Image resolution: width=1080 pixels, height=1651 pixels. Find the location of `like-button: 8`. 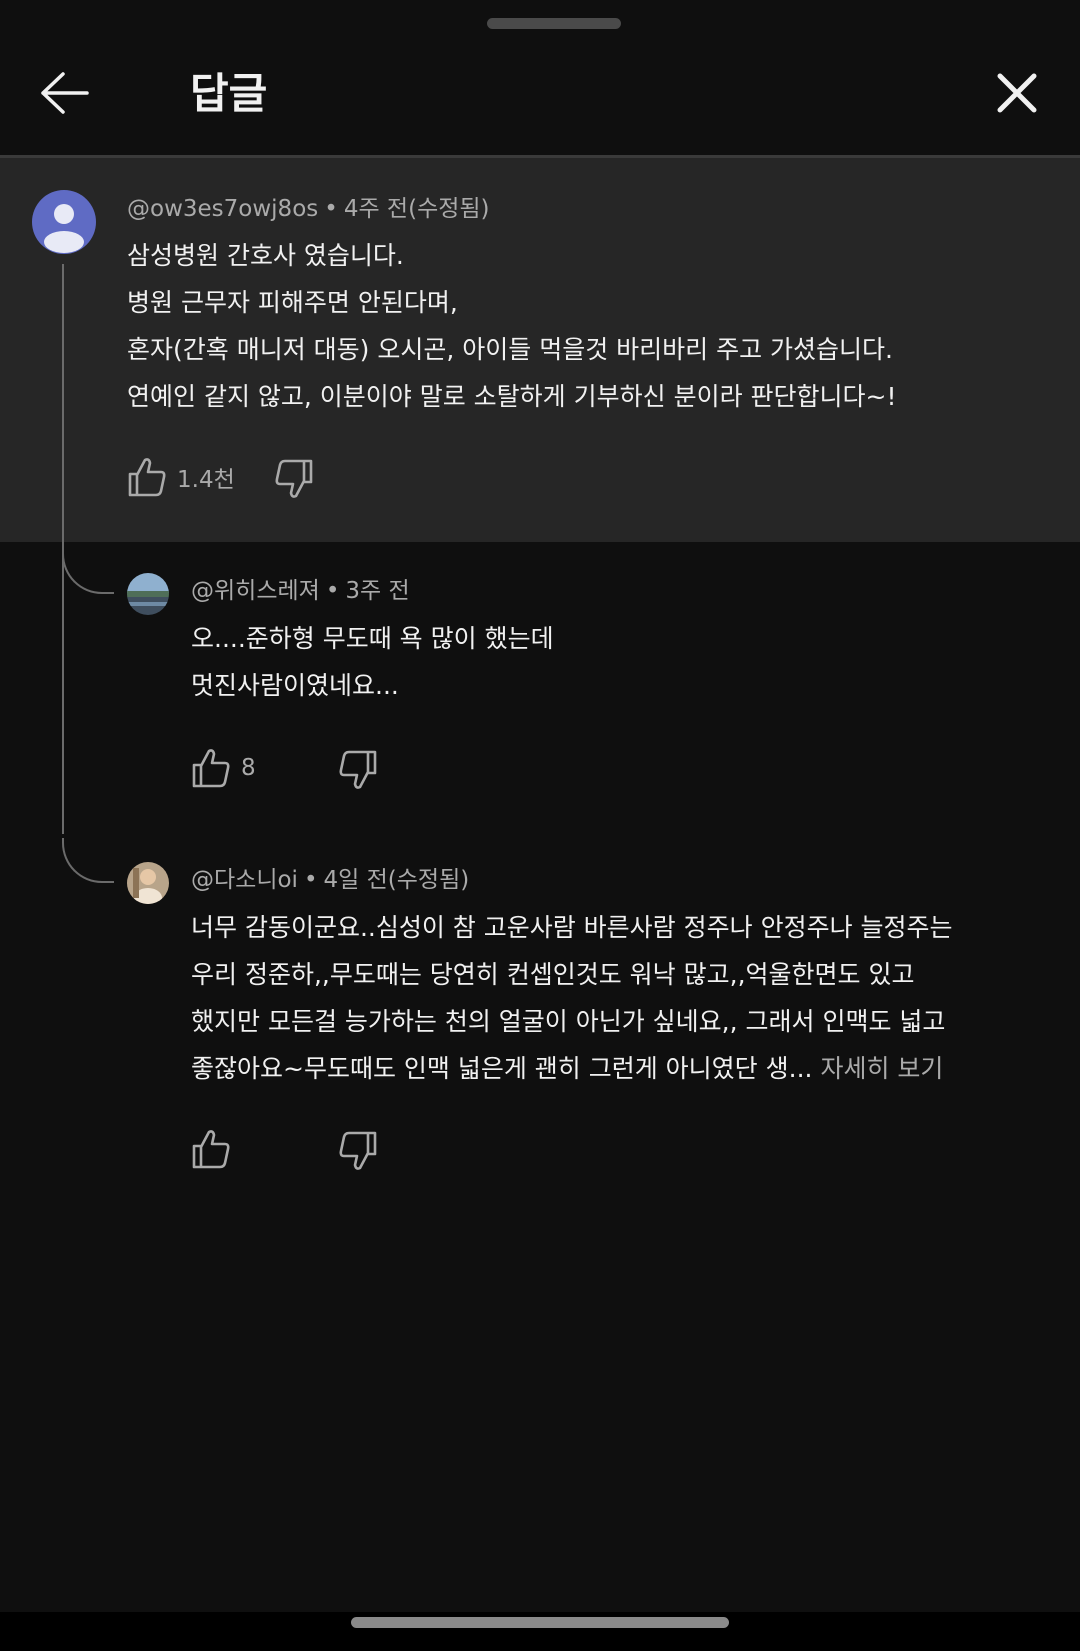

like-button: 8 is located at coordinates (223, 768).